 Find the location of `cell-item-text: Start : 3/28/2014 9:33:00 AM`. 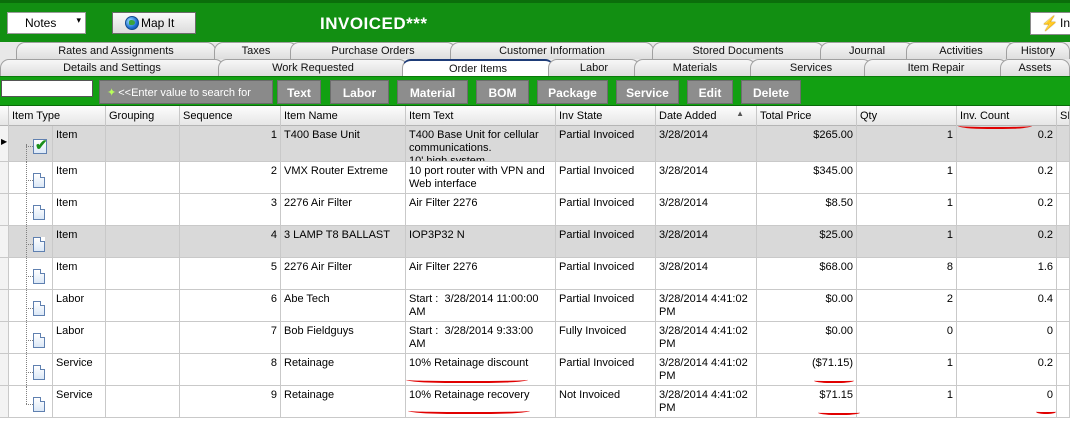

cell-item-text: Start : 3/28/2014 9:33:00 AM is located at coordinates (481, 337).